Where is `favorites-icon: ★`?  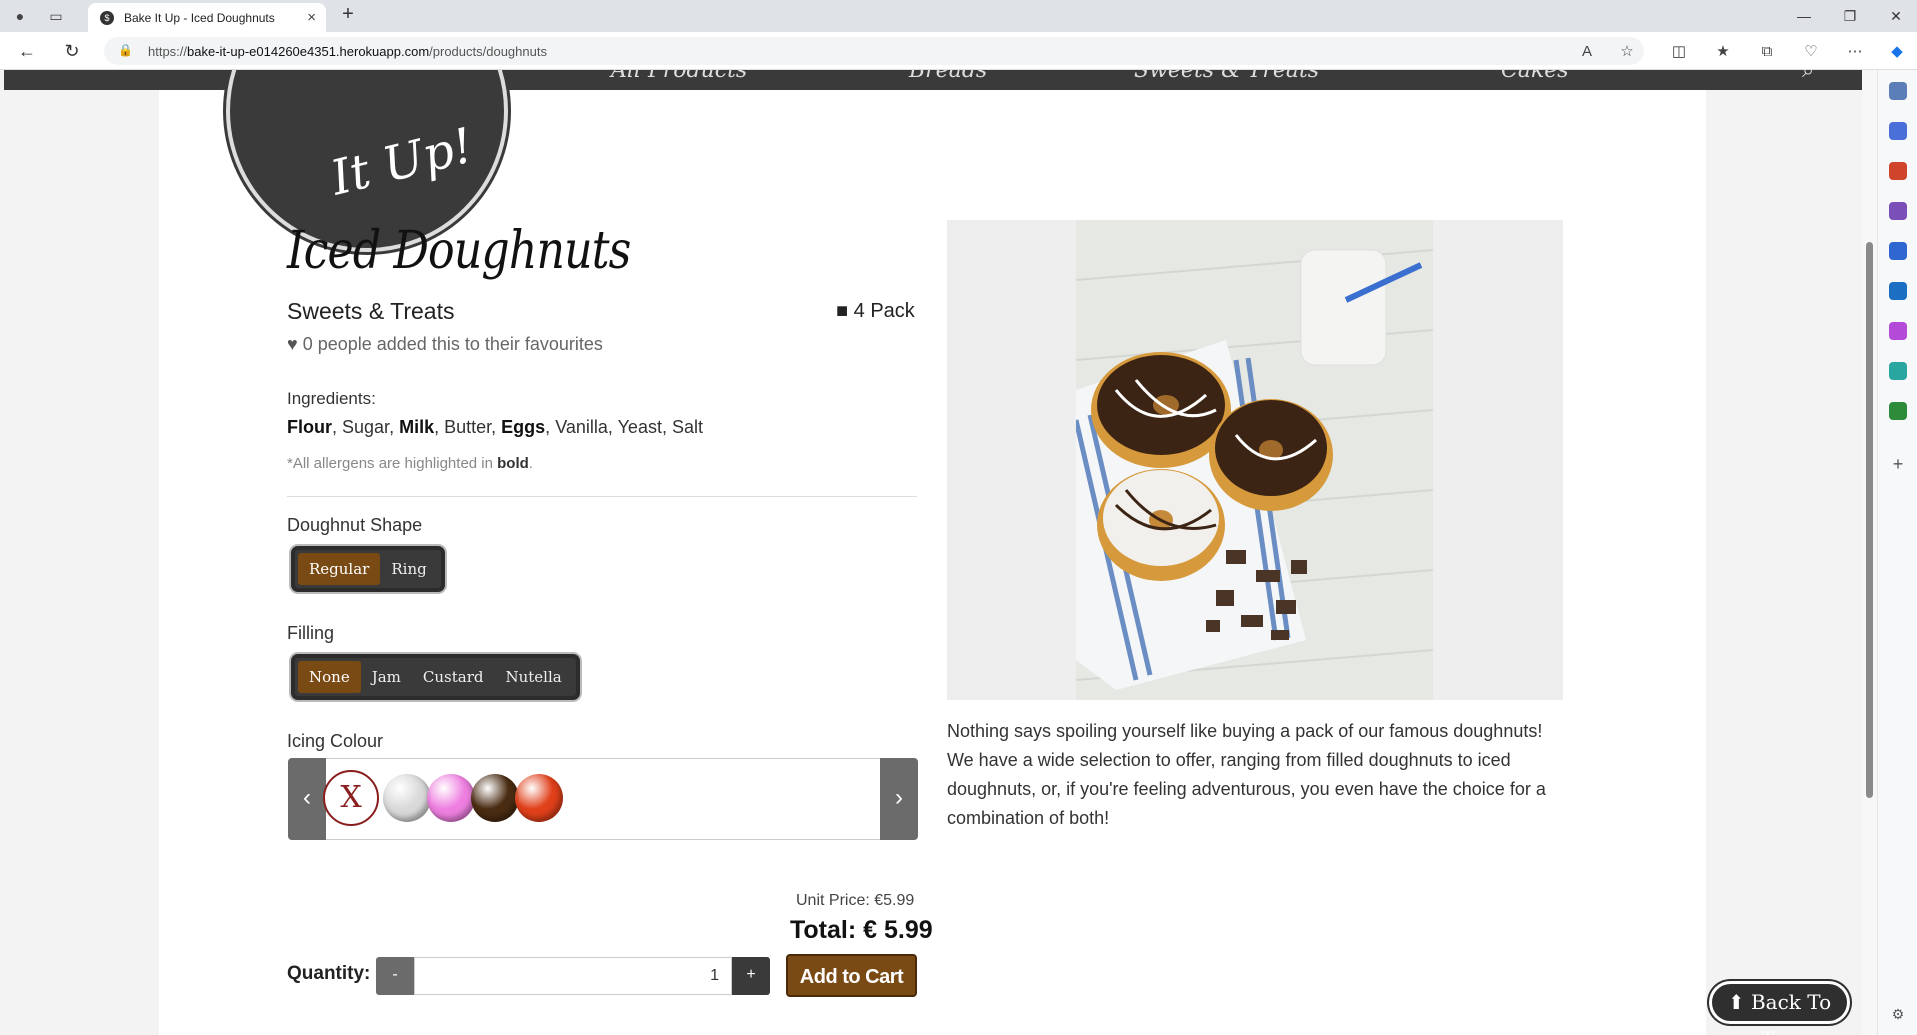 favorites-icon: ★ is located at coordinates (1723, 52).